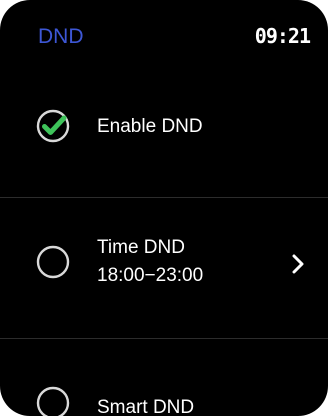 The width and height of the screenshot is (328, 416). What do you see at coordinates (298, 264) in the screenshot?
I see `chevron-right-icon` at bounding box center [298, 264].